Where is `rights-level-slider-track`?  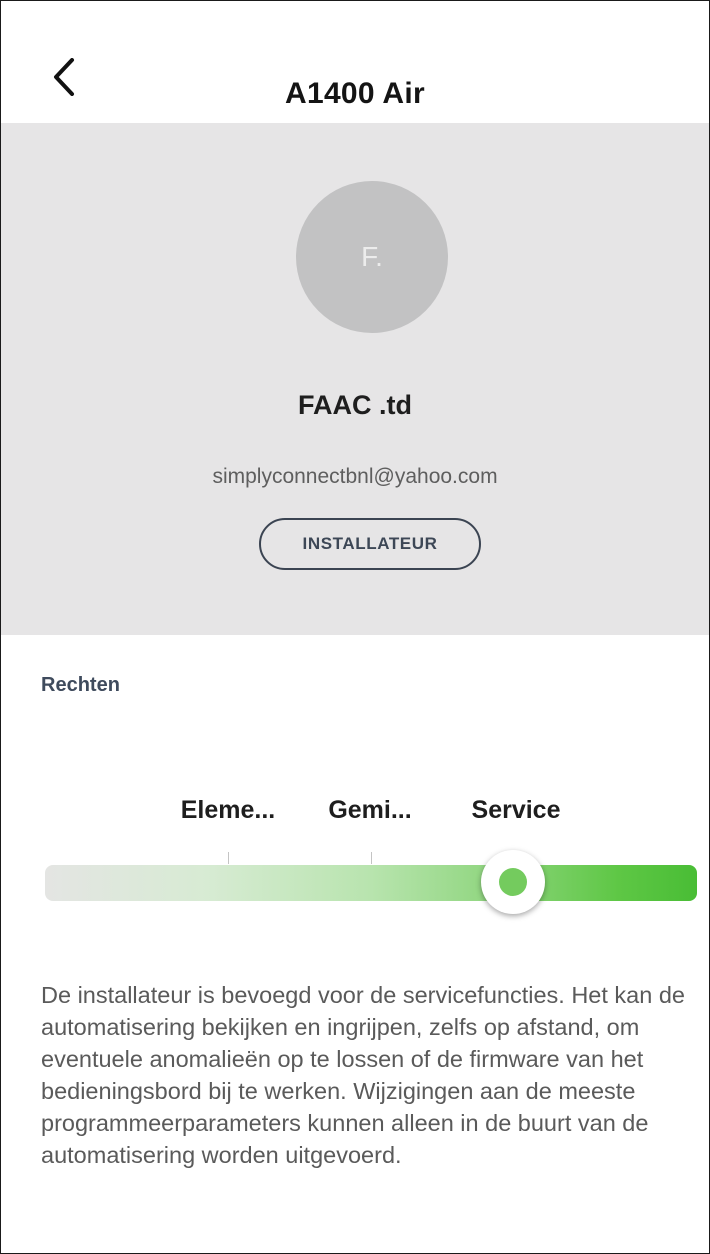
rights-level-slider-track is located at coordinates (371, 883).